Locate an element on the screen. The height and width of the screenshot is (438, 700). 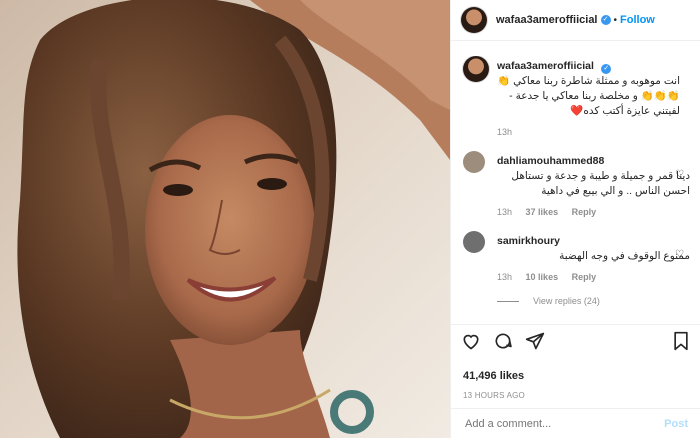
post-timestamp: 13 HOURS AGO is located at coordinates (494, 395).